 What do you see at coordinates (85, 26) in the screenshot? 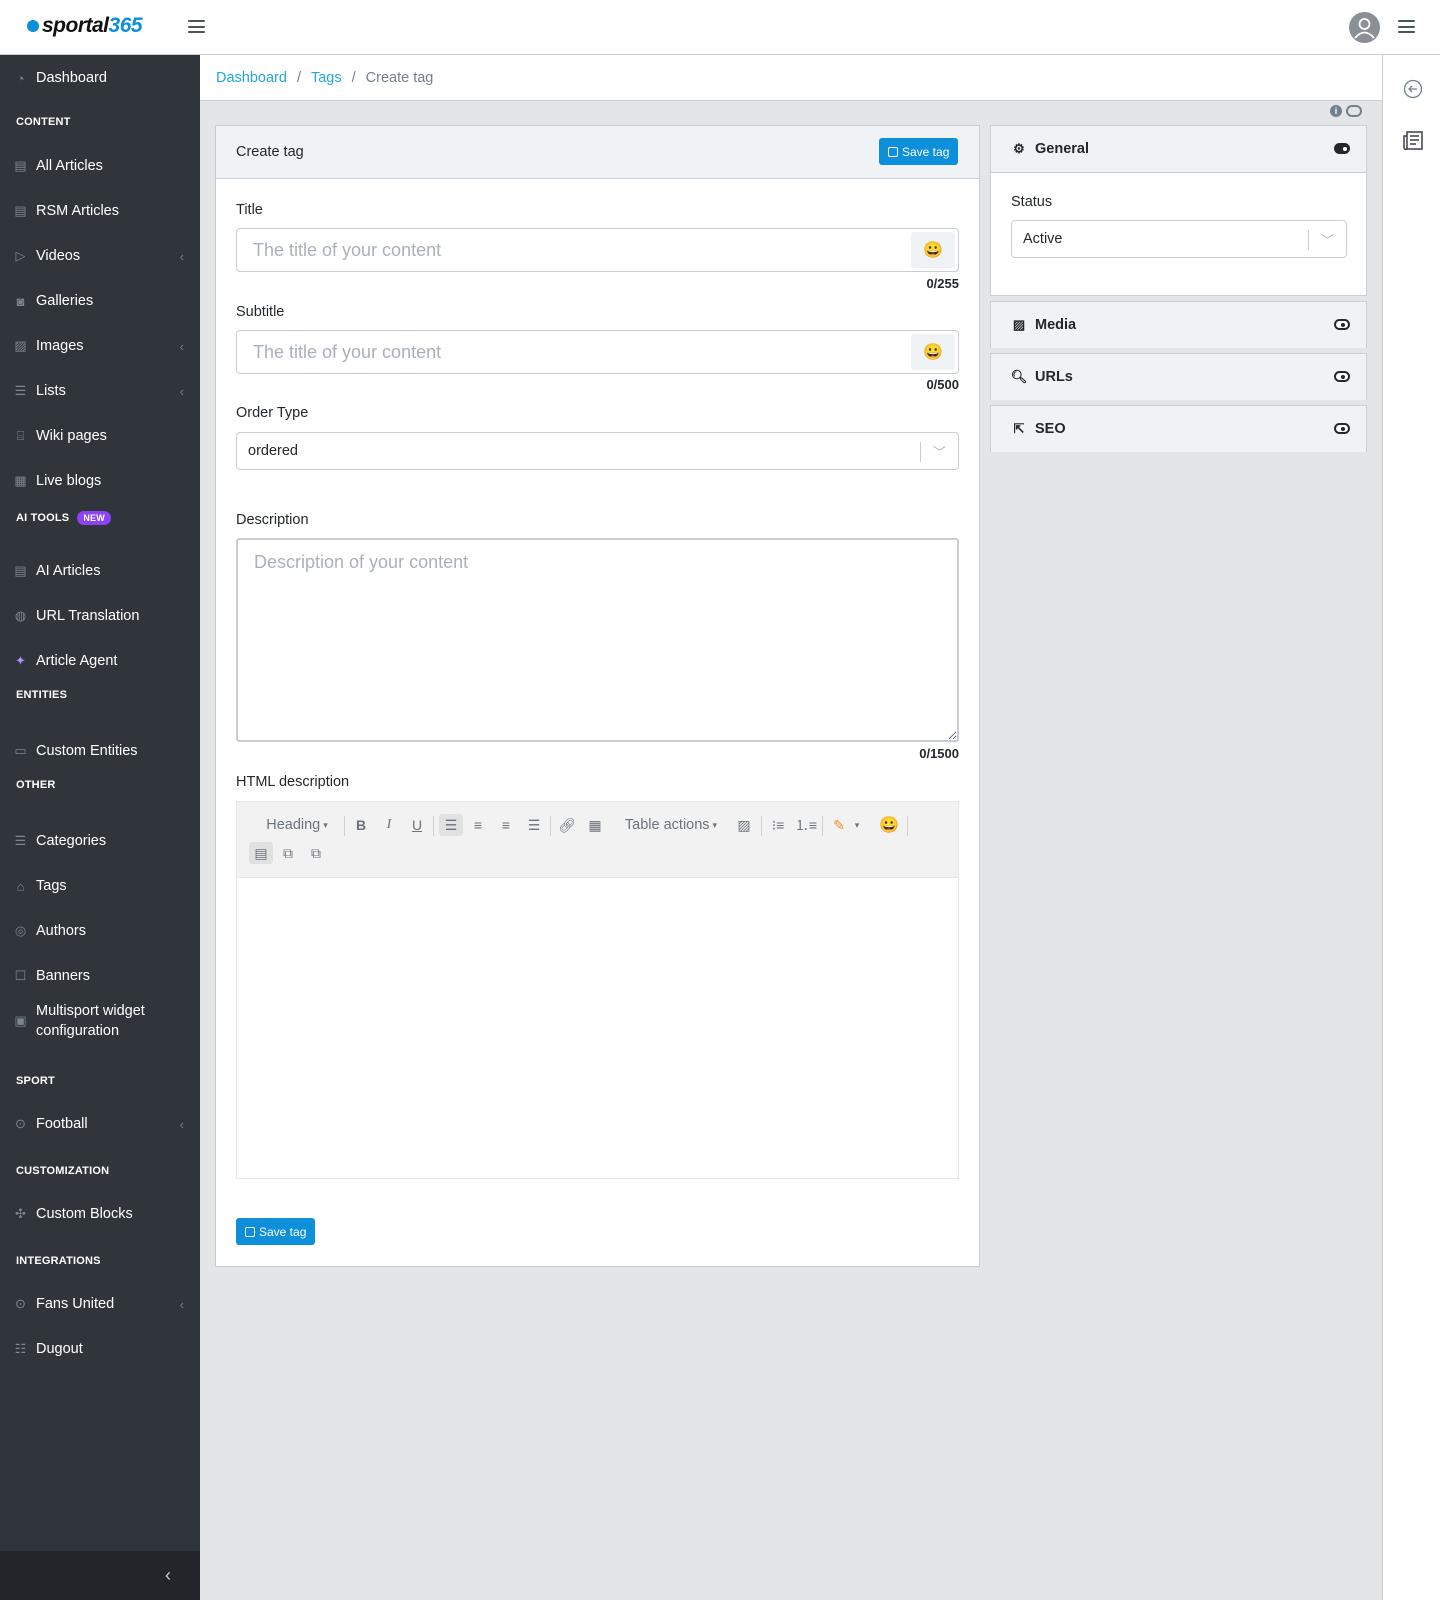
I see `sportal365-logo: sportal 365` at bounding box center [85, 26].